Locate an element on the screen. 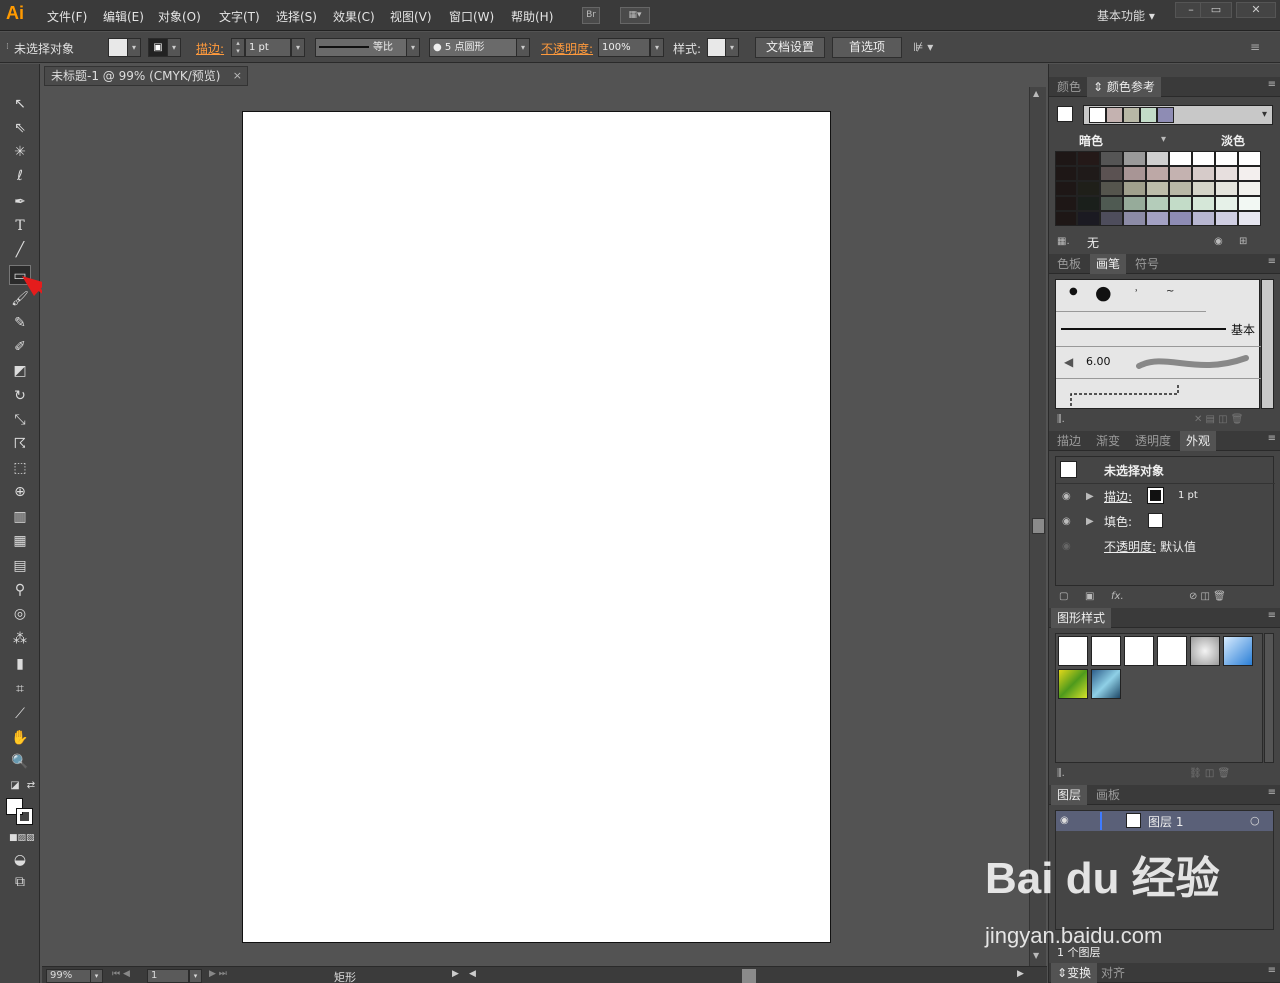 The width and height of the screenshot is (1280, 983). bridge-button: Br is located at coordinates (591, 15).